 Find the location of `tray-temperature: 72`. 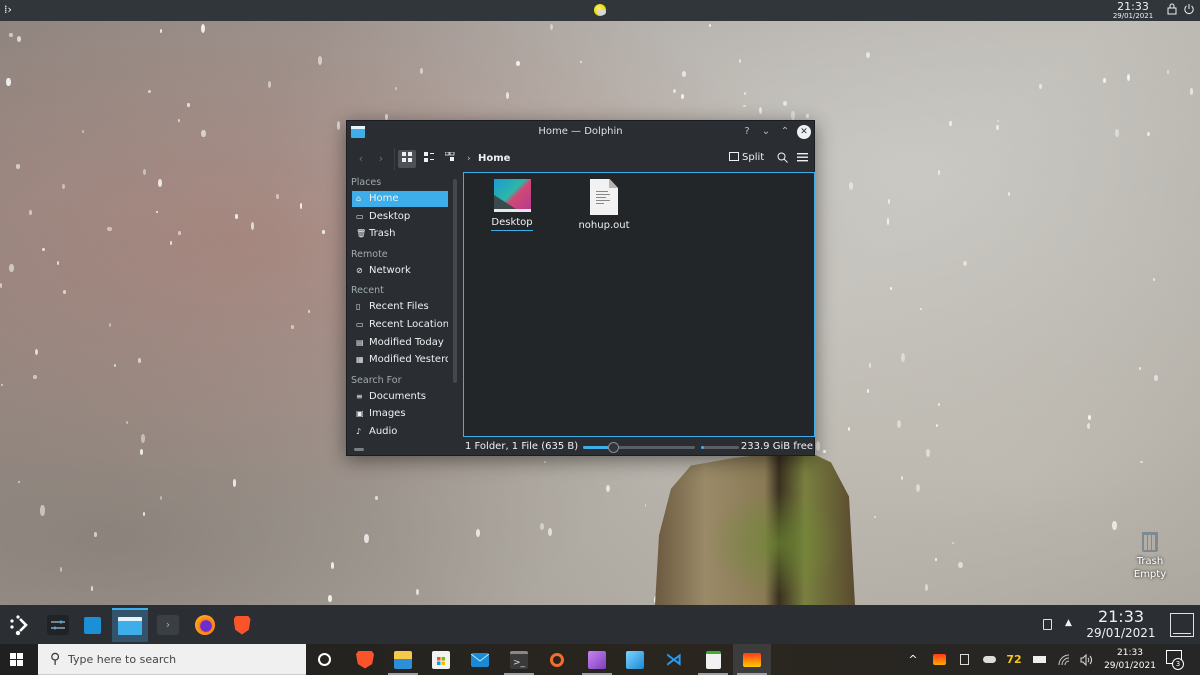

tray-temperature: 72 is located at coordinates (1014, 659).